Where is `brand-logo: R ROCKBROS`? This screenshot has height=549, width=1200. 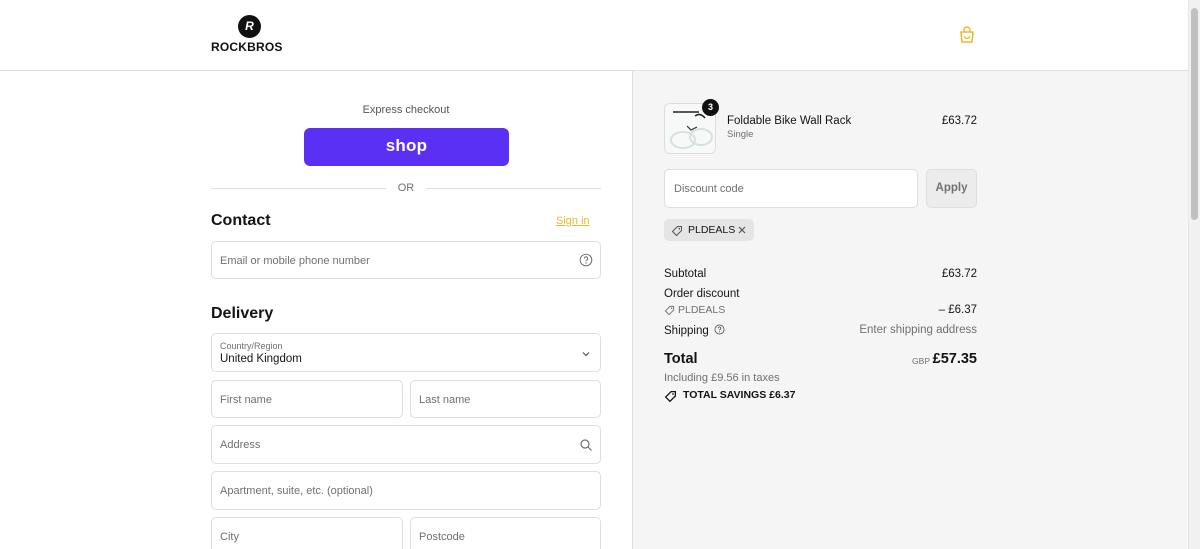
brand-logo: R ROCKBROS is located at coordinates (251, 35).